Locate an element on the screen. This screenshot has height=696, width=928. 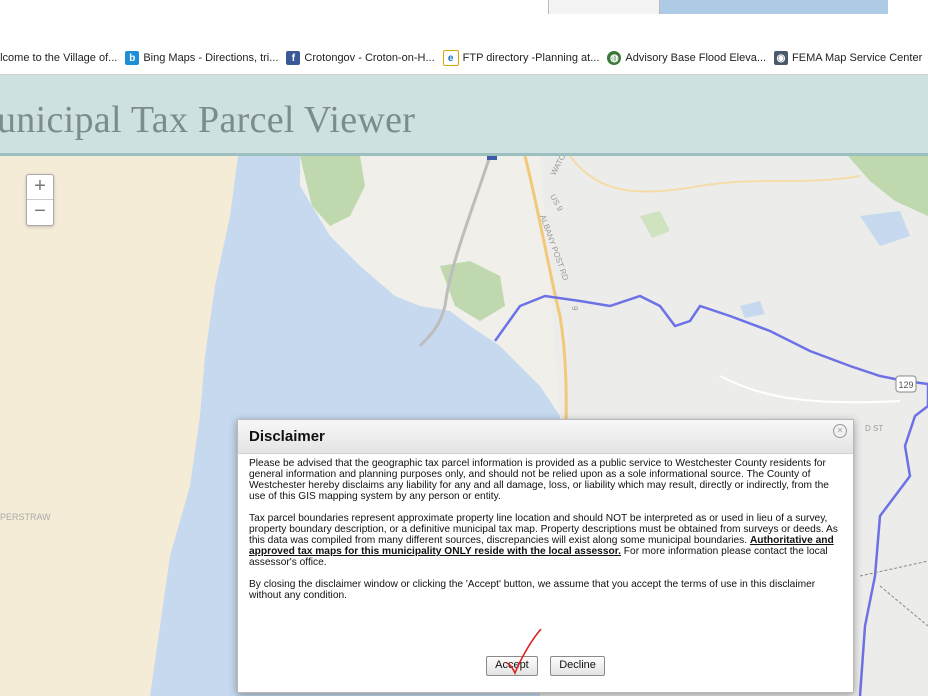
route-129-label: 129 is located at coordinates (905, 385).